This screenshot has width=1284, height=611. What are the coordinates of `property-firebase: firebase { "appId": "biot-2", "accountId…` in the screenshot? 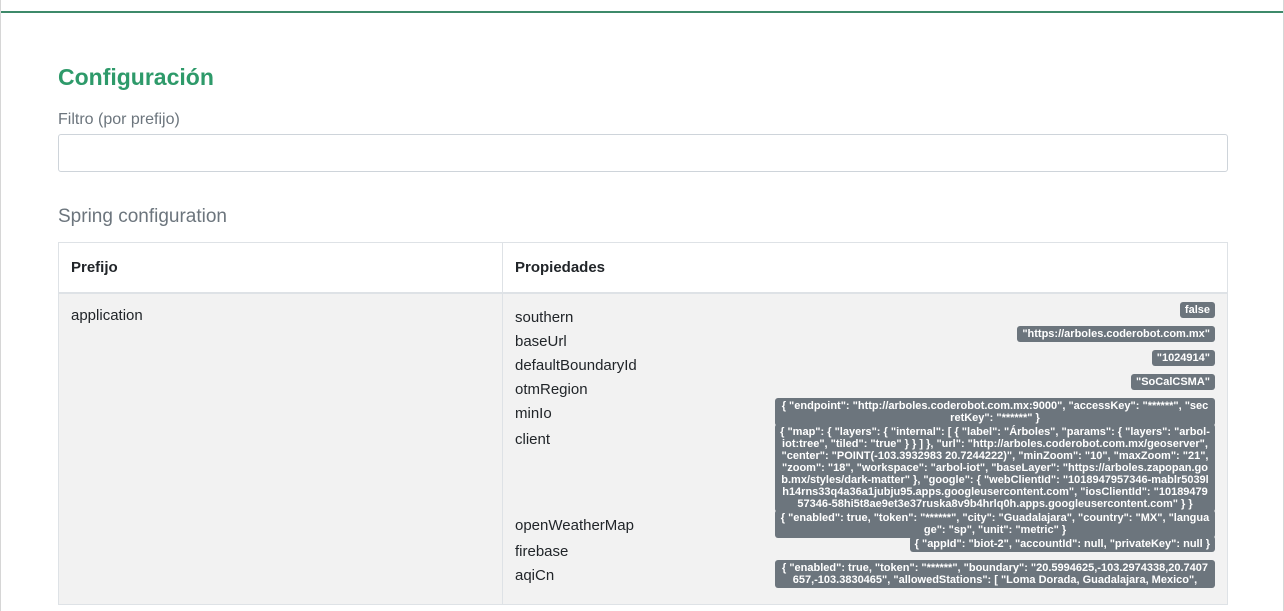 It's located at (865, 549).